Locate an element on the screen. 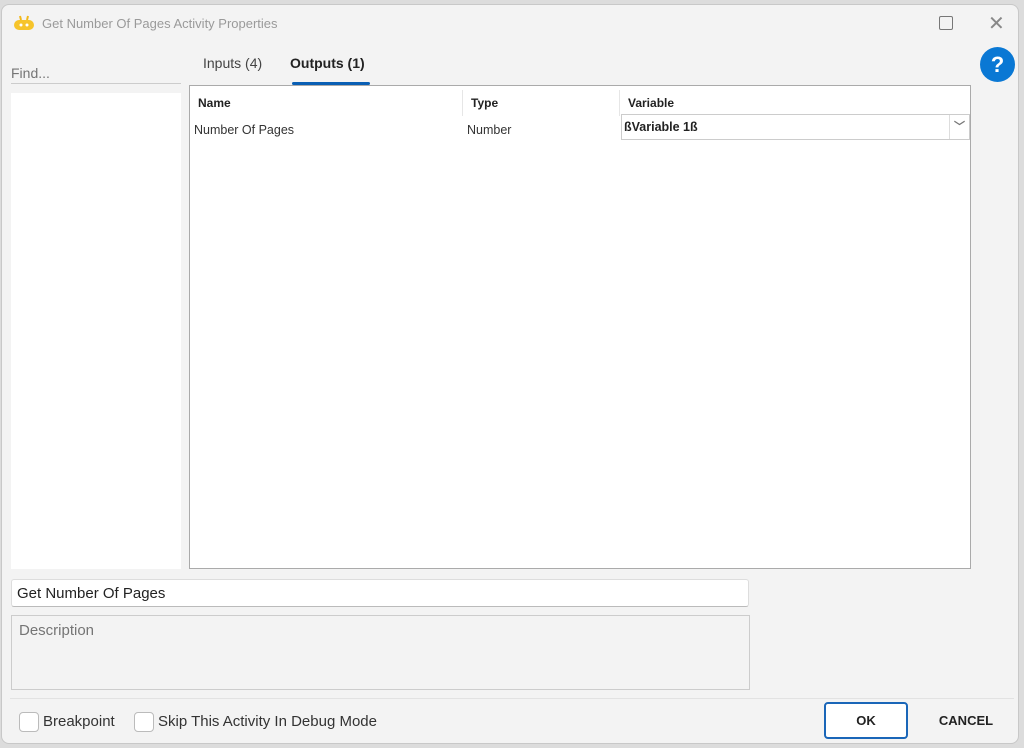 The image size is (1024, 748). find-input is located at coordinates (96, 71).